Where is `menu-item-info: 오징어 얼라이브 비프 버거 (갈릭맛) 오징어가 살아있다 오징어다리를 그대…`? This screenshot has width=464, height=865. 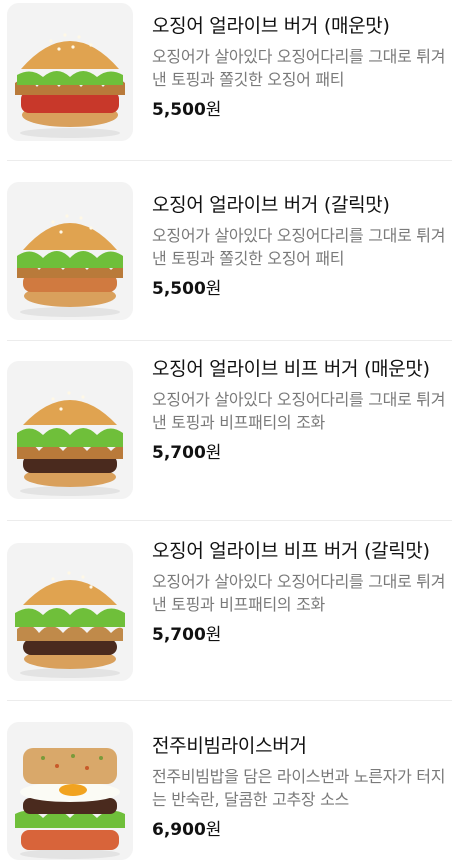 menu-item-info: 오징어 얼라이브 비프 버거 (갈릭맛) 오징어가 살아있다 오징어다리를 그대… is located at coordinates (302, 592).